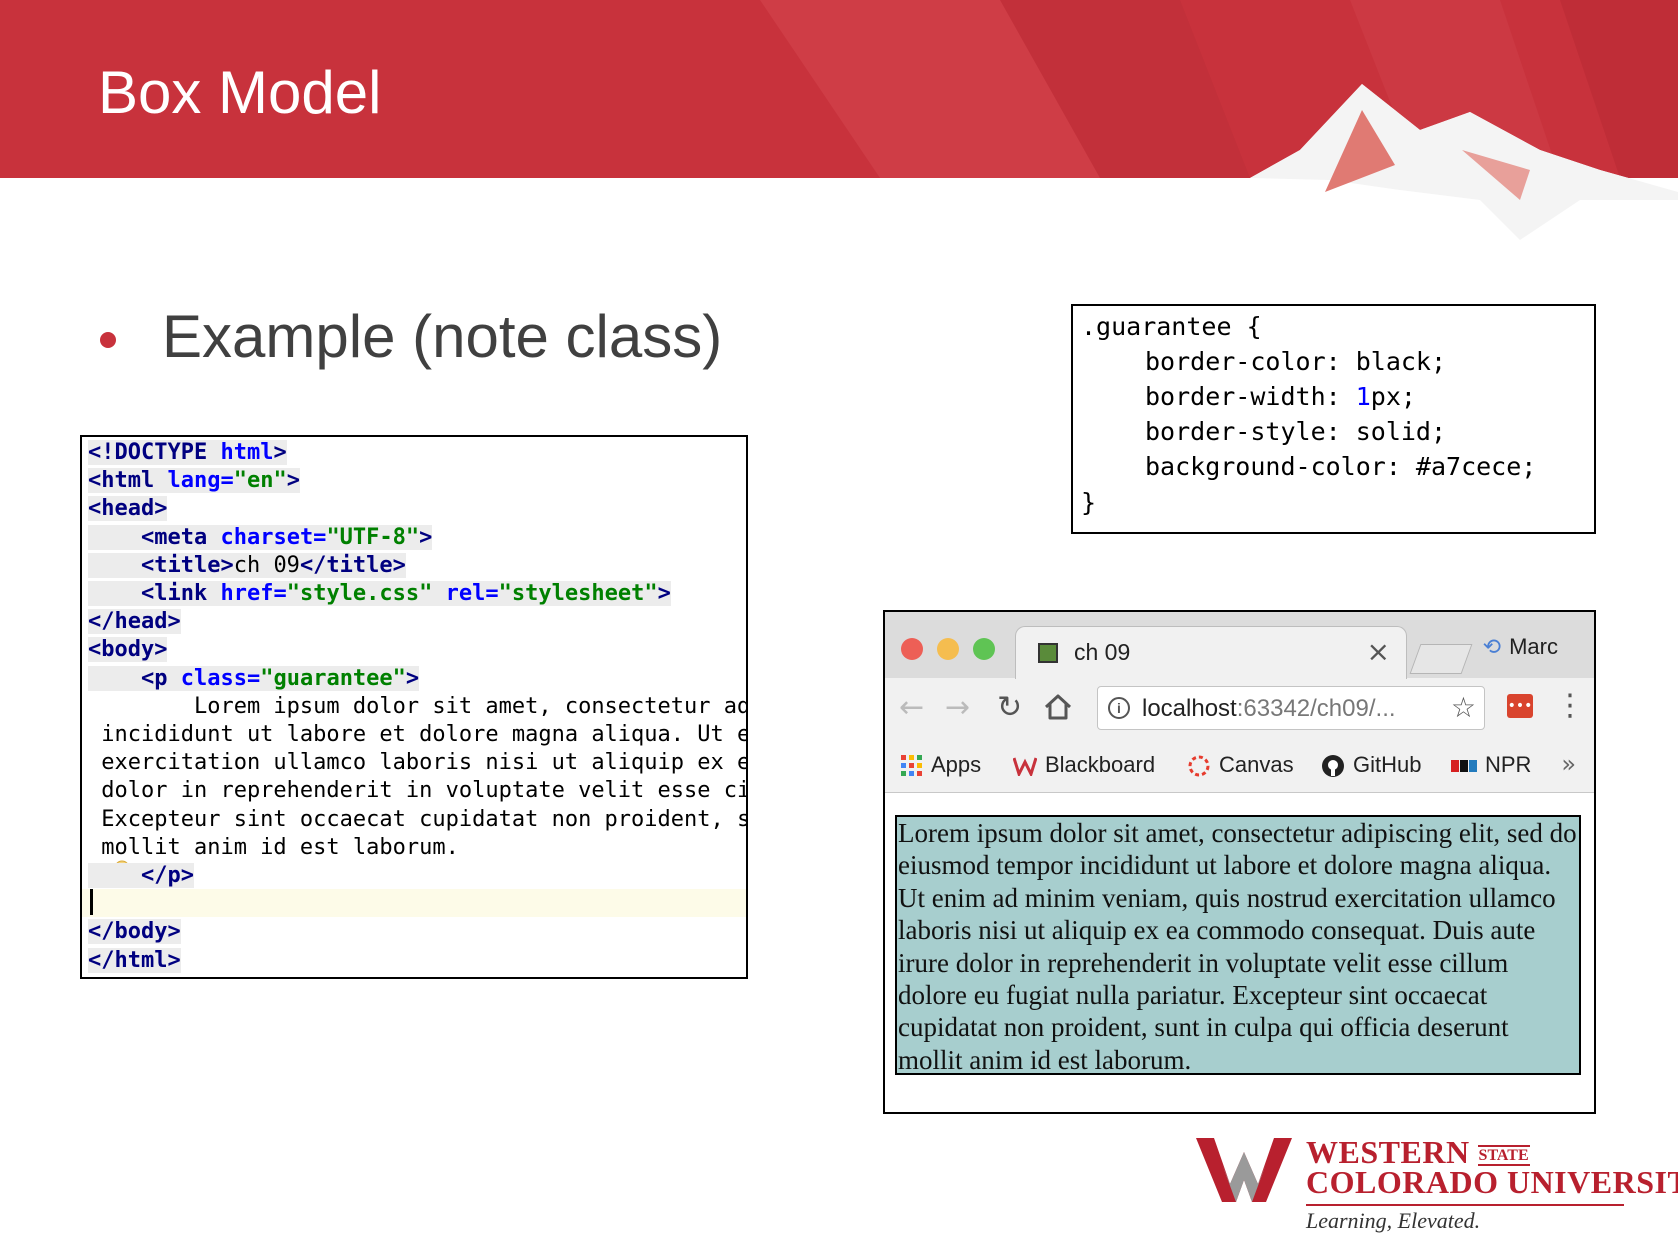 This screenshot has width=1678, height=1258. I want to click on sync-icon: ⟲, so click(1492, 646).